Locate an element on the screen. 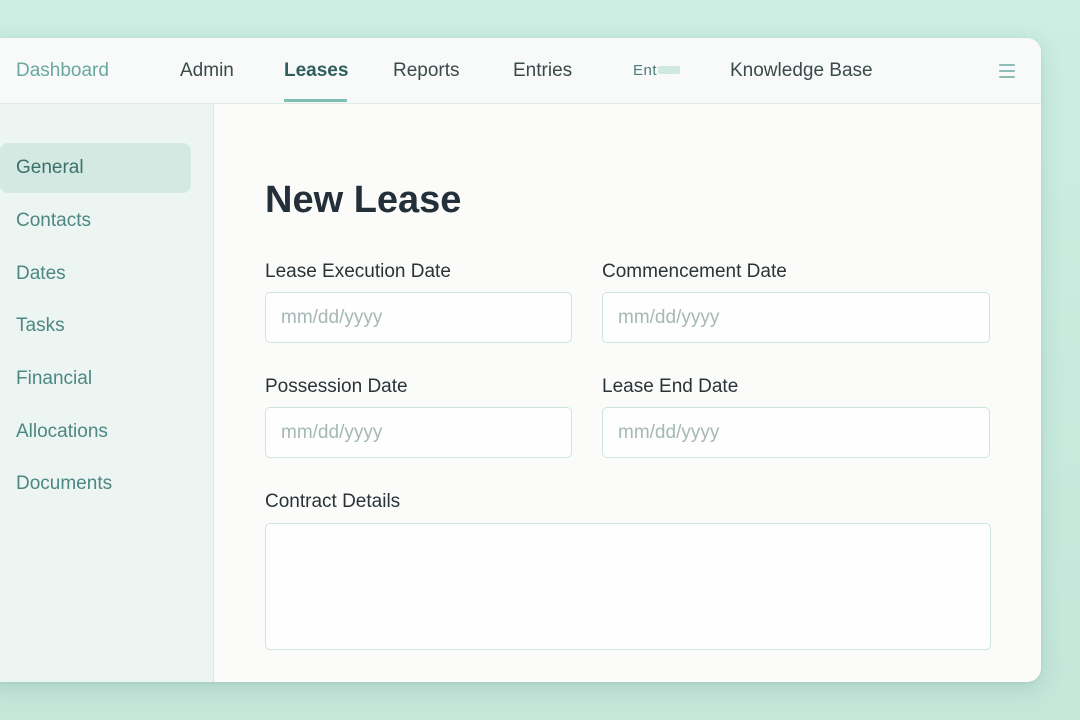  active-tab-indicator is located at coordinates (315, 100).